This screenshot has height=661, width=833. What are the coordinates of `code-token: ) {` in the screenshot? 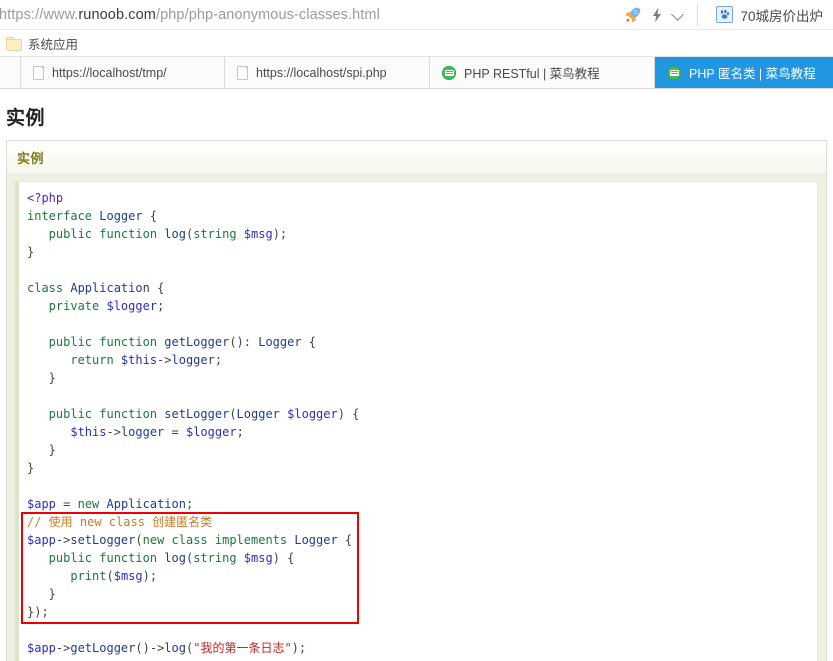 It's located at (348, 414).